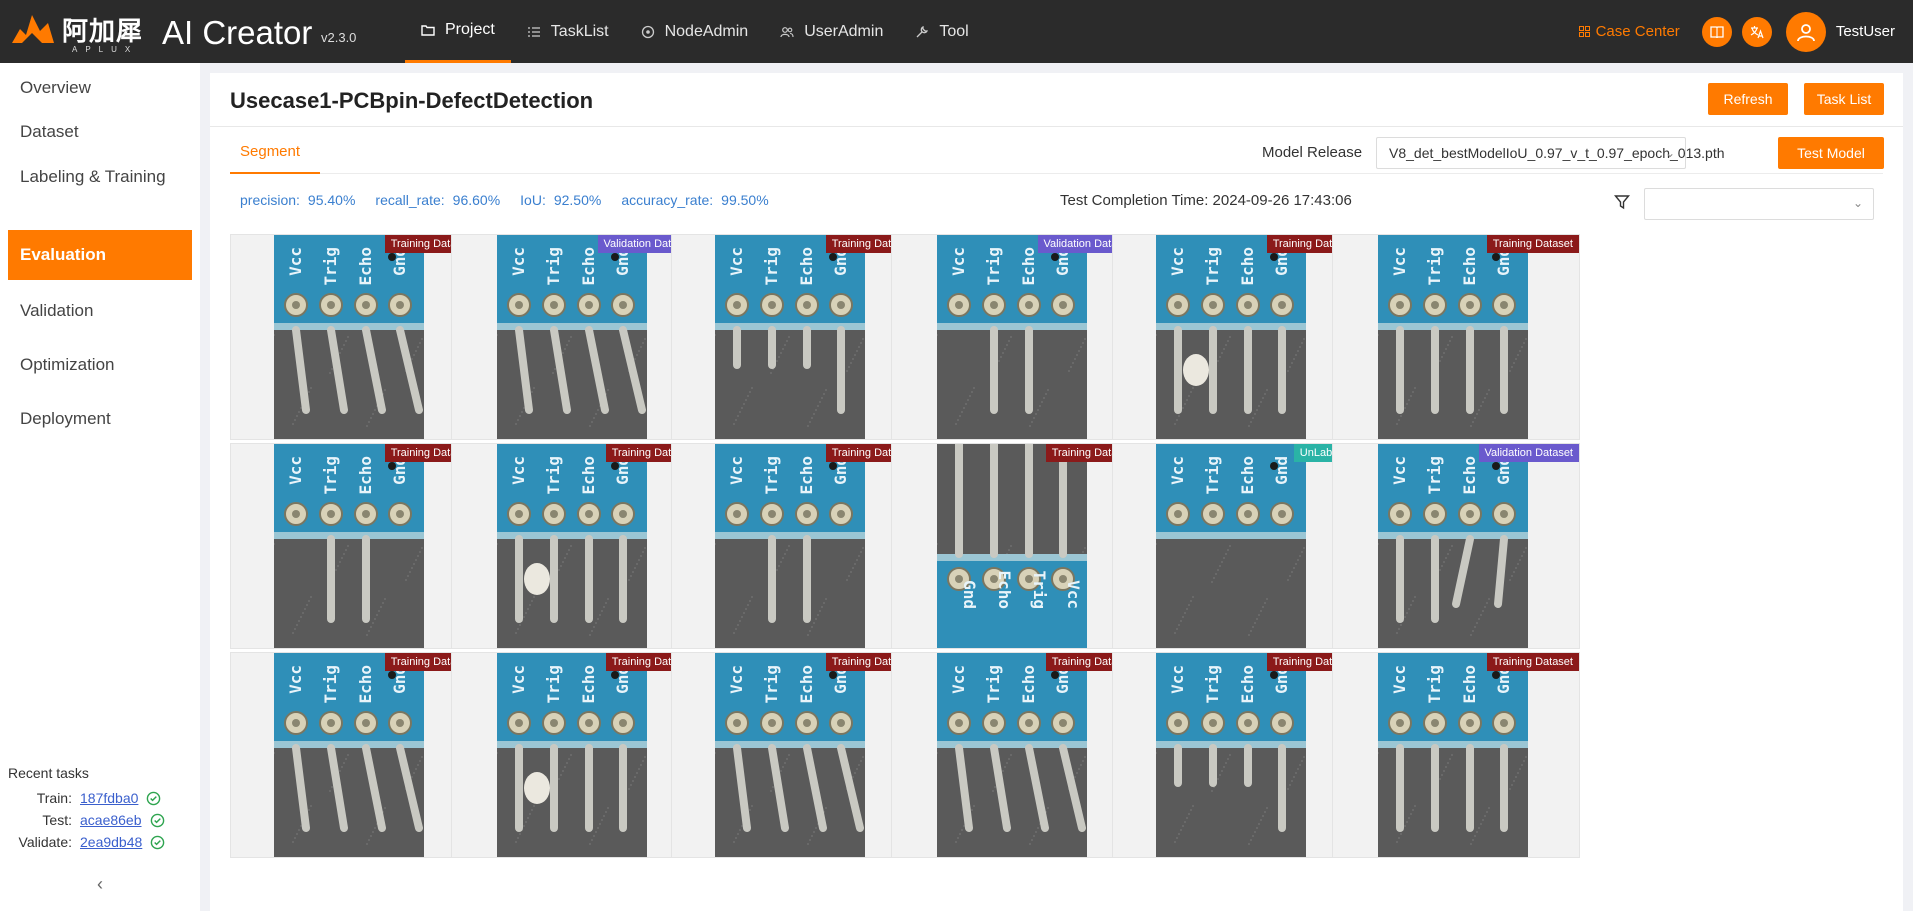  Describe the element at coordinates (1805, 31) in the screenshot. I see `avatar` at that location.